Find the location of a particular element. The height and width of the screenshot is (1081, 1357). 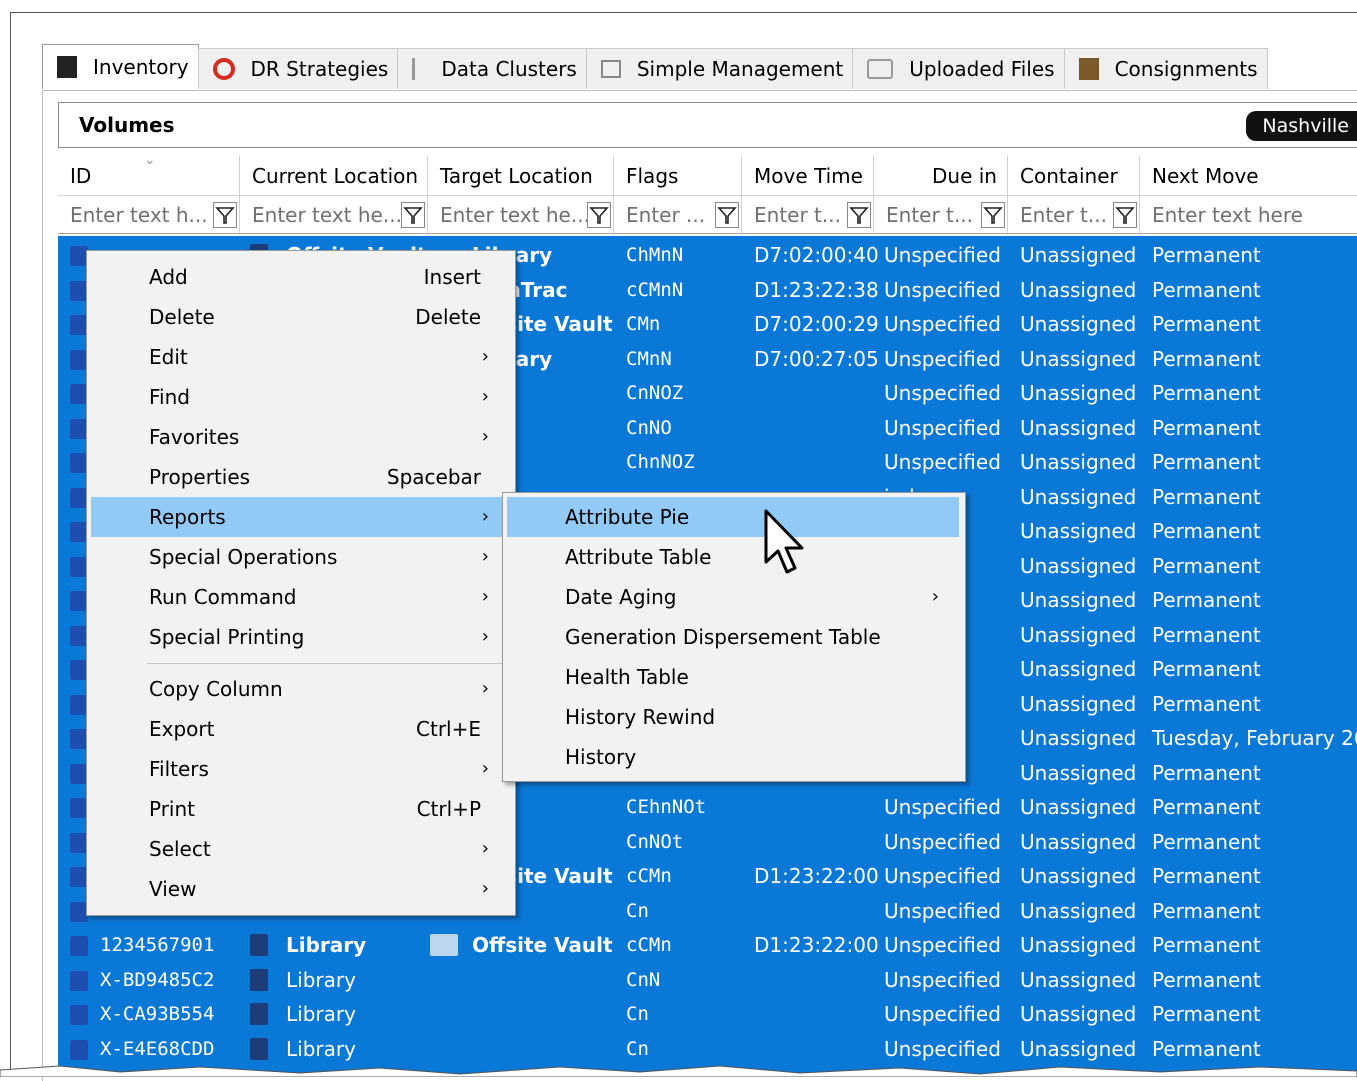

cell-flags: CEhnNOt is located at coordinates (666, 807).